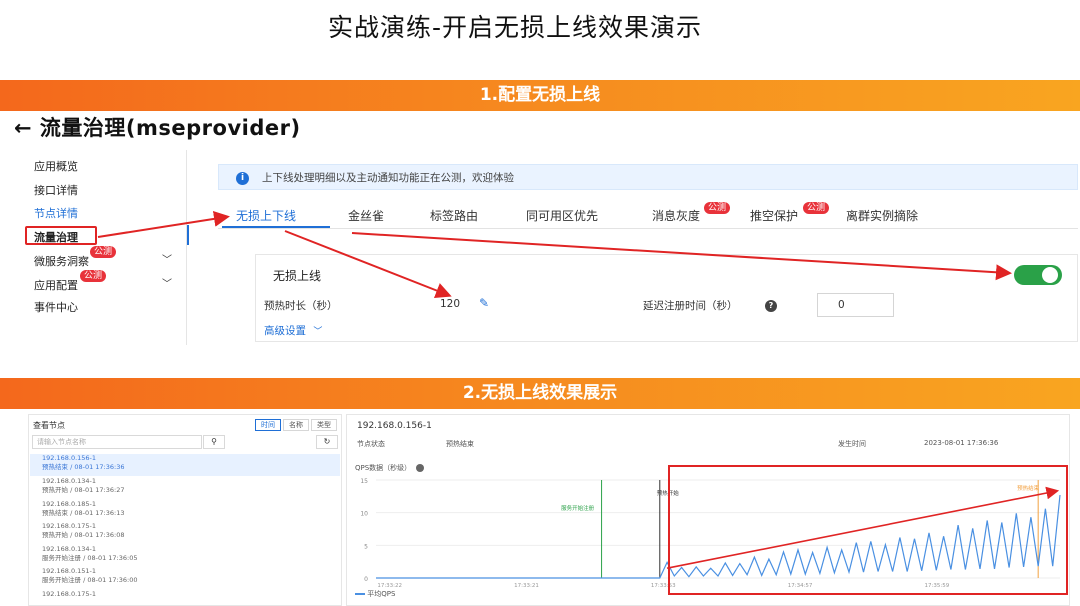  I want to click on chart-legend: 平均QPS, so click(375, 594).